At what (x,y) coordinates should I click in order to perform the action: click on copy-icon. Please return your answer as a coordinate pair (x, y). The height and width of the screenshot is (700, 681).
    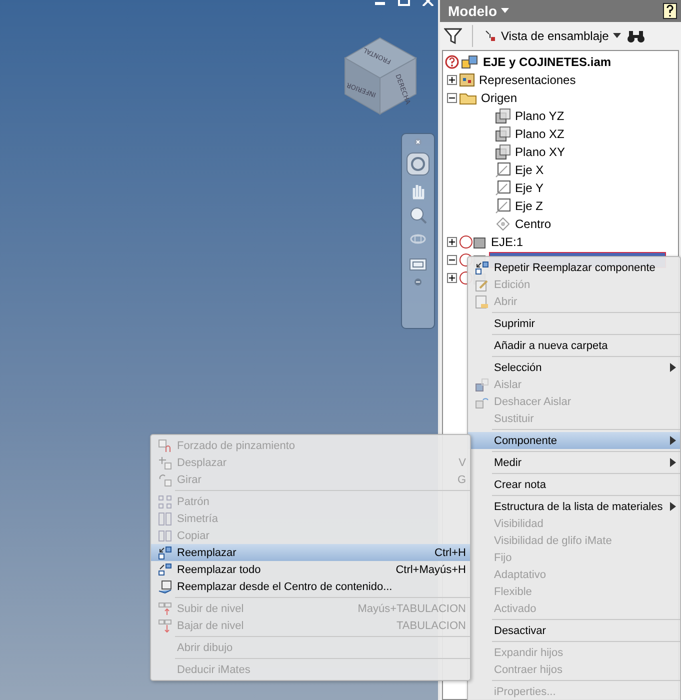
    Looking at the image, I should click on (165, 535).